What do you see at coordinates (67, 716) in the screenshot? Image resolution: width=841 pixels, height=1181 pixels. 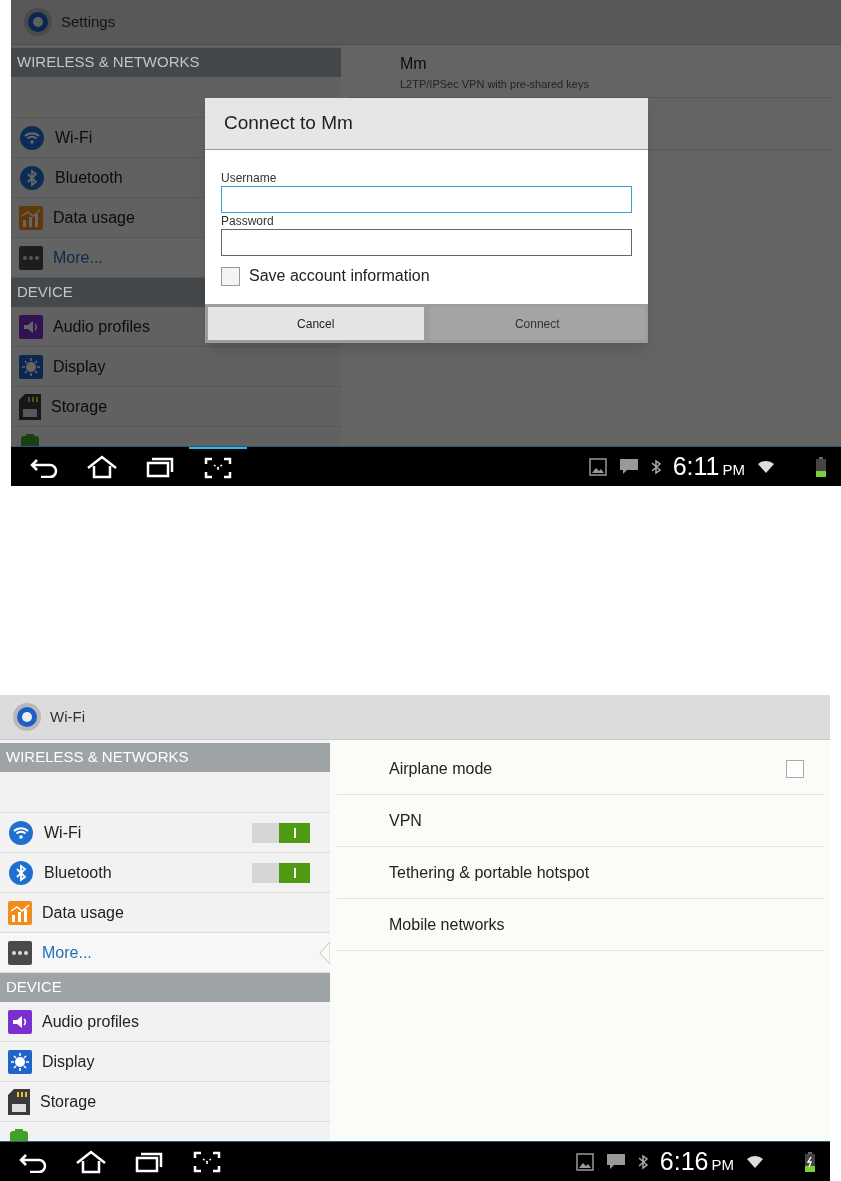 I see `screen-title: Wi-Fi` at bounding box center [67, 716].